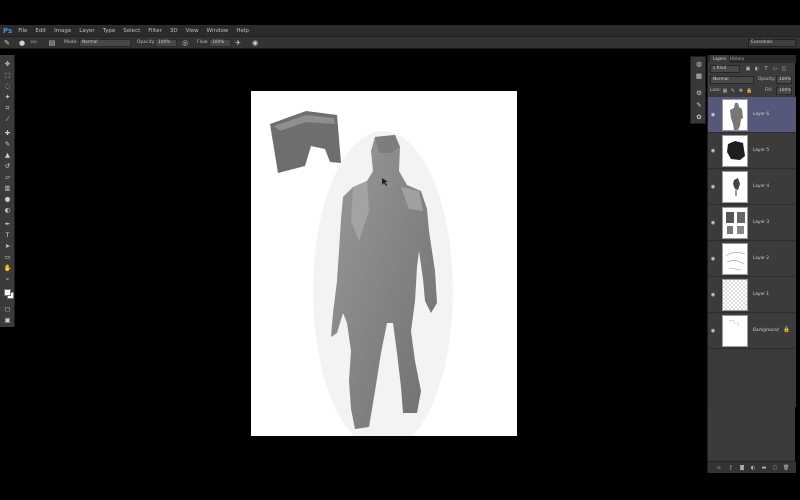 The image size is (800, 500). What do you see at coordinates (7, 155) in the screenshot?
I see `stamp-tool-icon: ▲` at bounding box center [7, 155].